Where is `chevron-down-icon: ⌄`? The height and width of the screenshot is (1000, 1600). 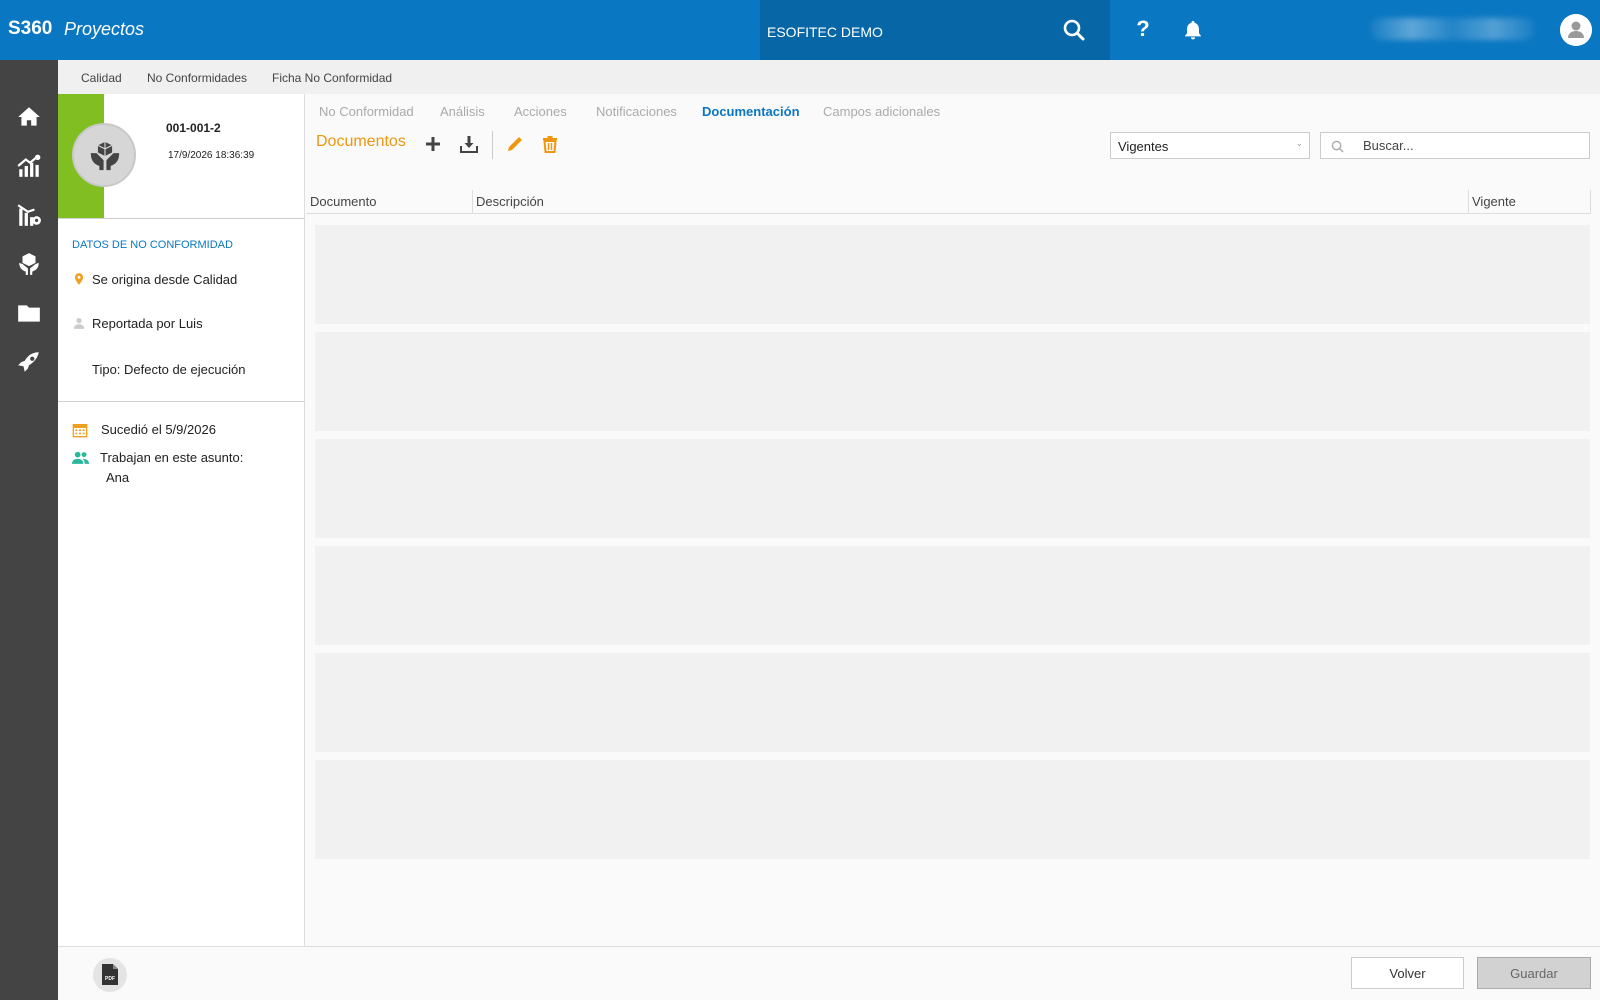 chevron-down-icon: ⌄ is located at coordinates (1299, 143).